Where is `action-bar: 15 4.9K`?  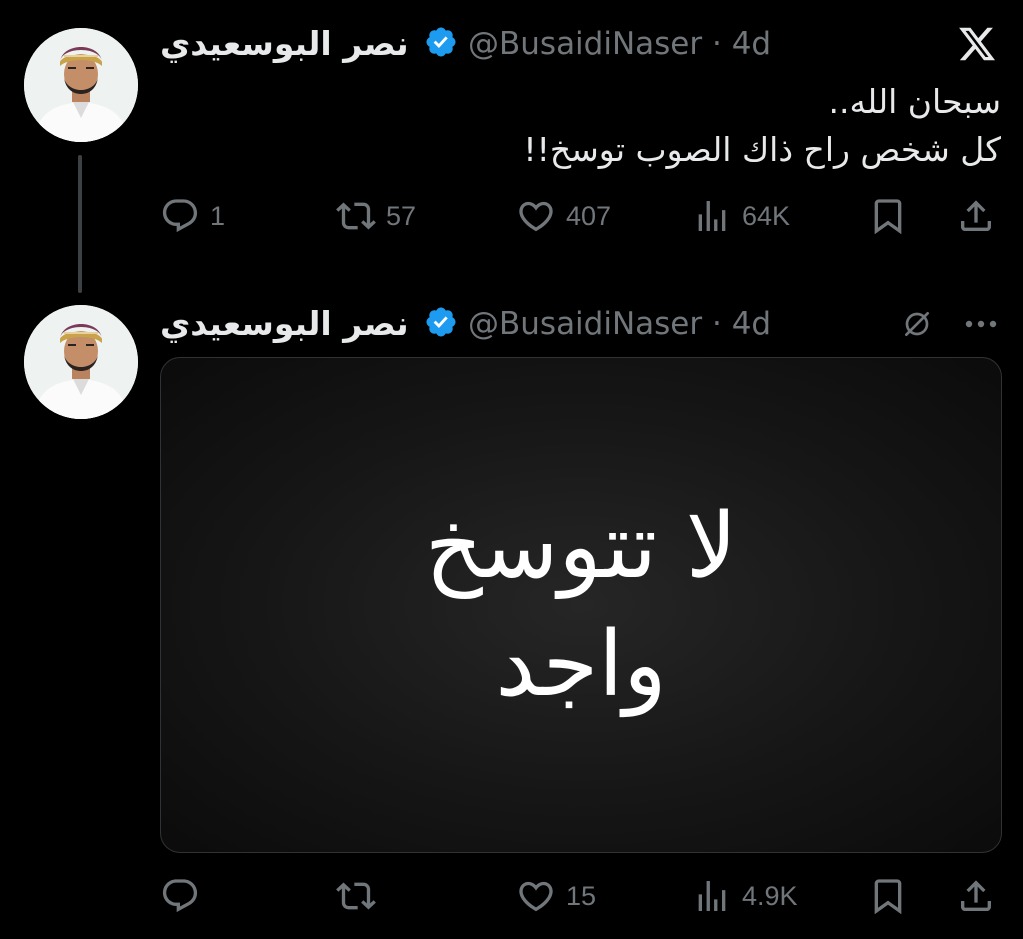
action-bar: 15 4.9K is located at coordinates (580, 896).